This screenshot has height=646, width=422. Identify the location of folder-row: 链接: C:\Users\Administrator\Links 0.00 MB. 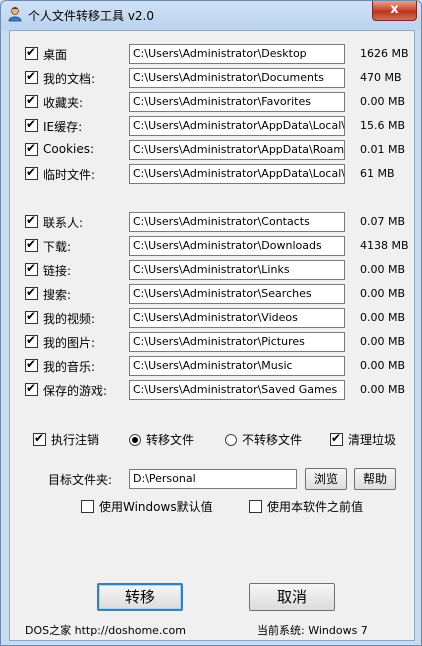
(212, 270).